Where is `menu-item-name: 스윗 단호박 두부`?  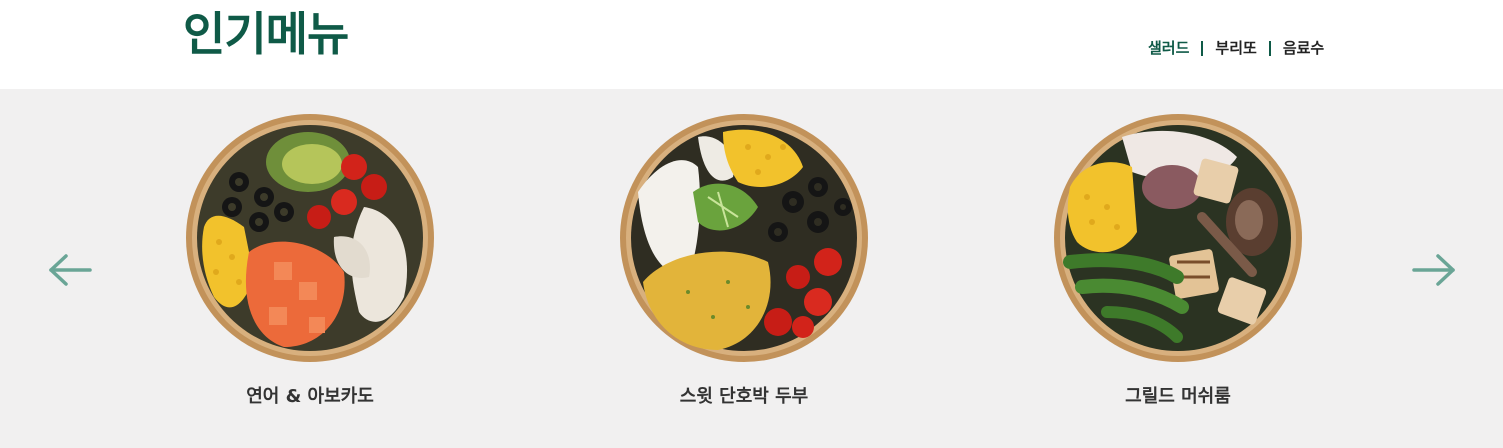 menu-item-name: 스윗 단호박 두부 is located at coordinates (744, 396).